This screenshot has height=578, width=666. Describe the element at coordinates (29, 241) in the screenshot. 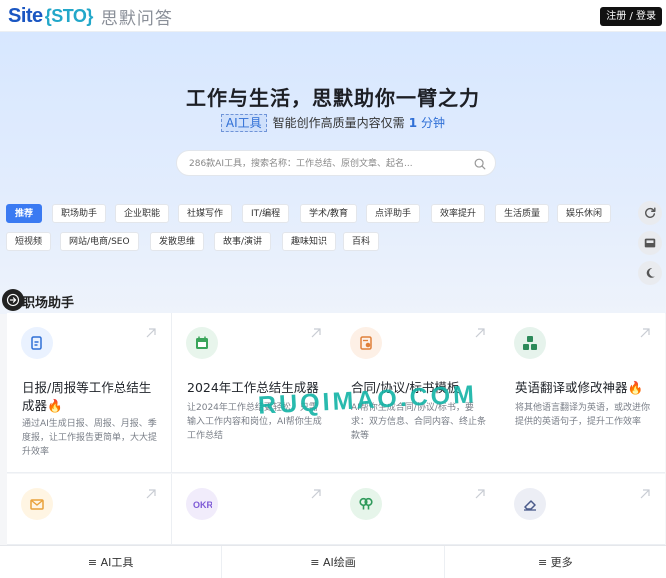

I see `category-chip: 短视频` at that location.